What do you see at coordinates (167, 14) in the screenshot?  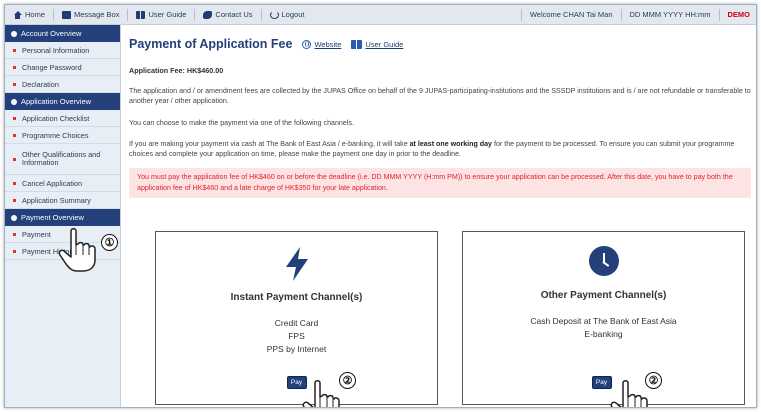 I see `user-guide-label: User Guide` at bounding box center [167, 14].